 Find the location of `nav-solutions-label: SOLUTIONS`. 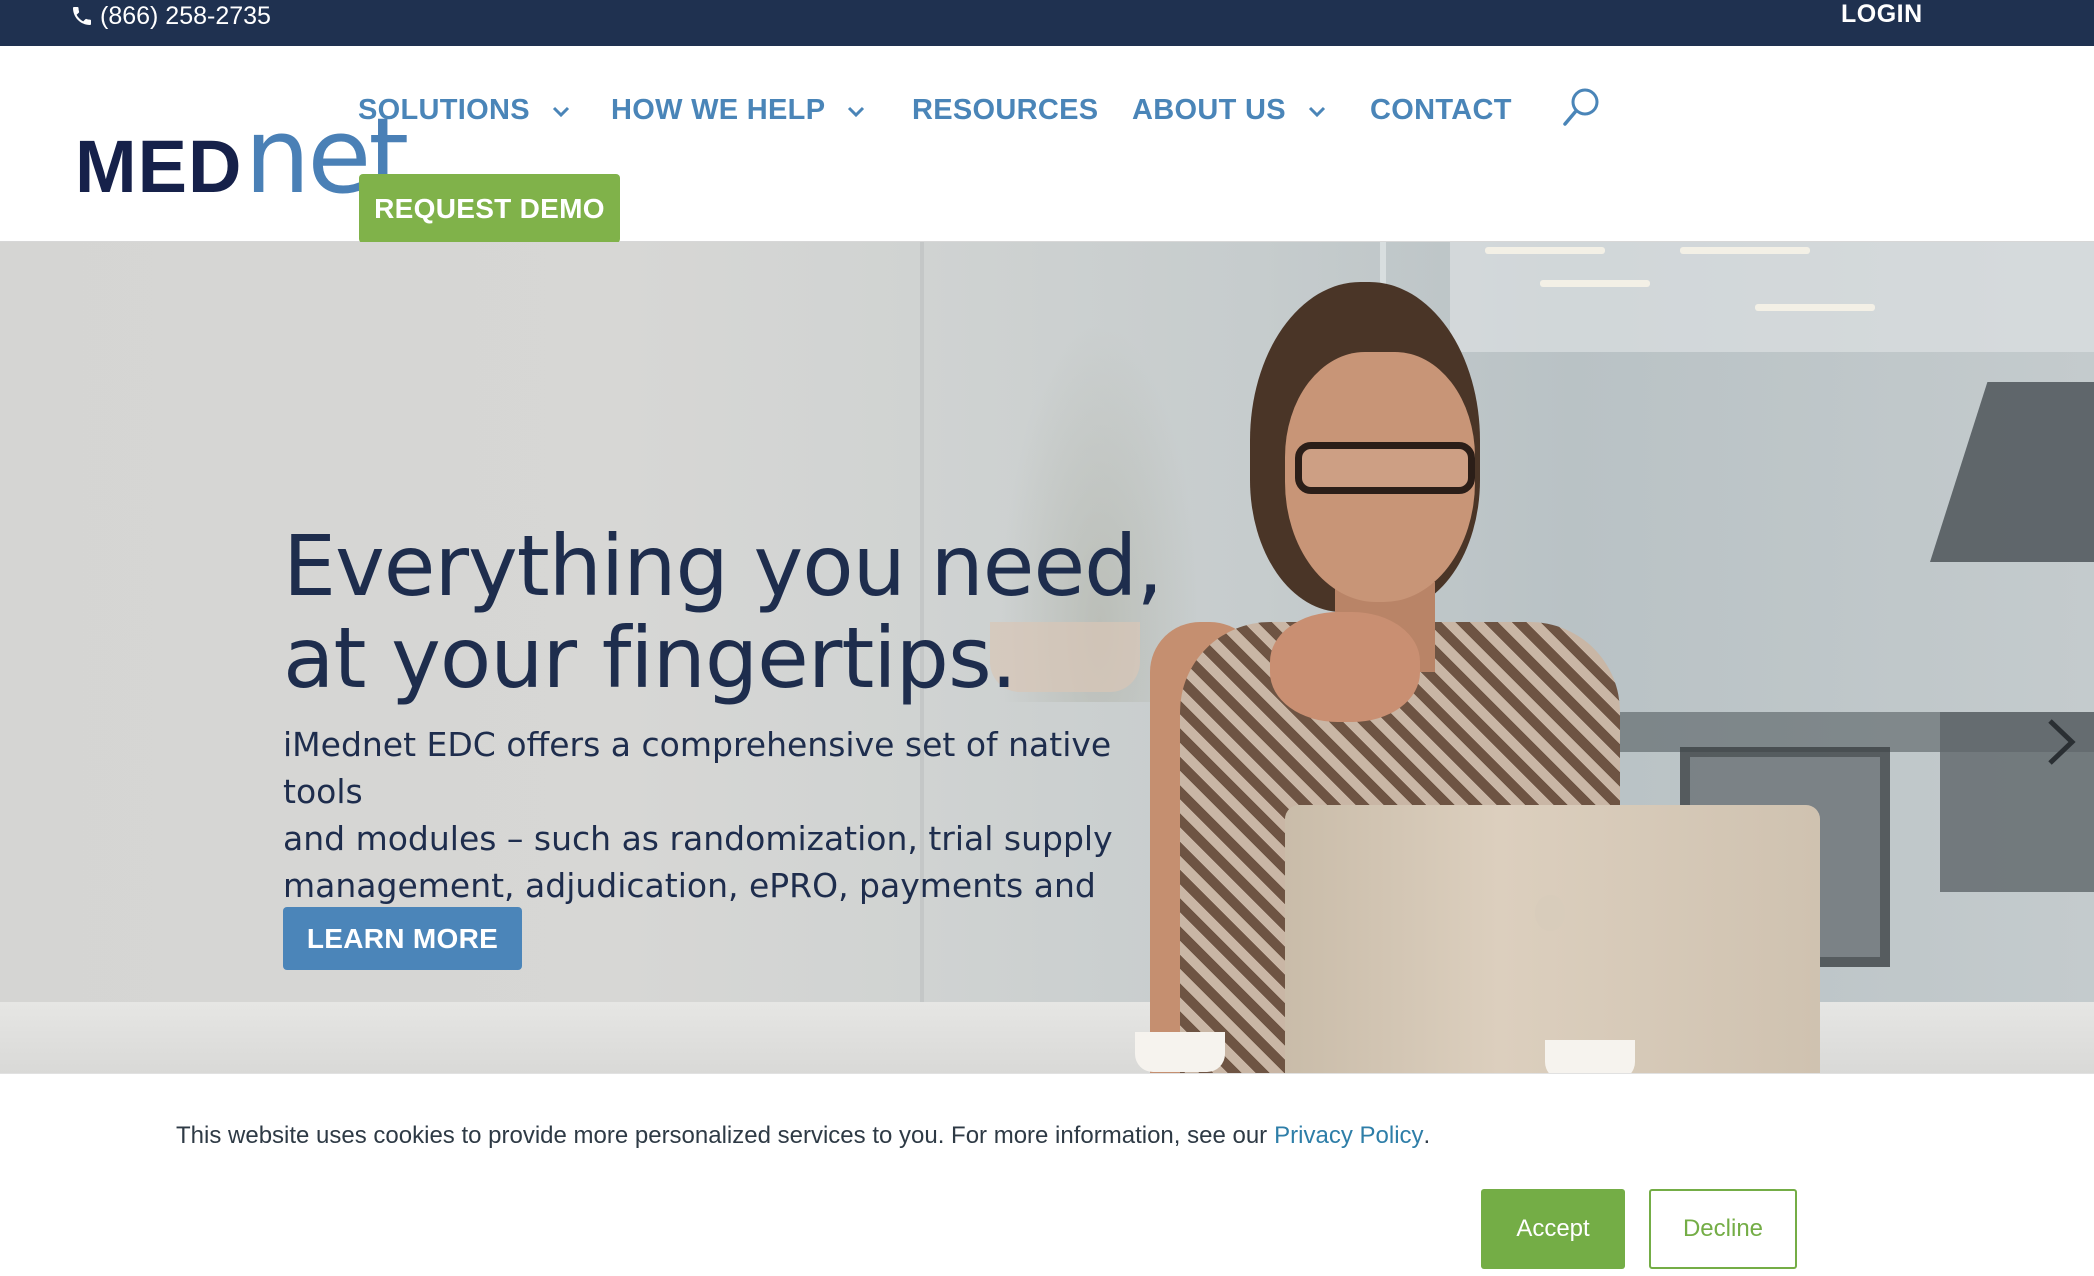

nav-solutions-label: SOLUTIONS is located at coordinates (444, 109).